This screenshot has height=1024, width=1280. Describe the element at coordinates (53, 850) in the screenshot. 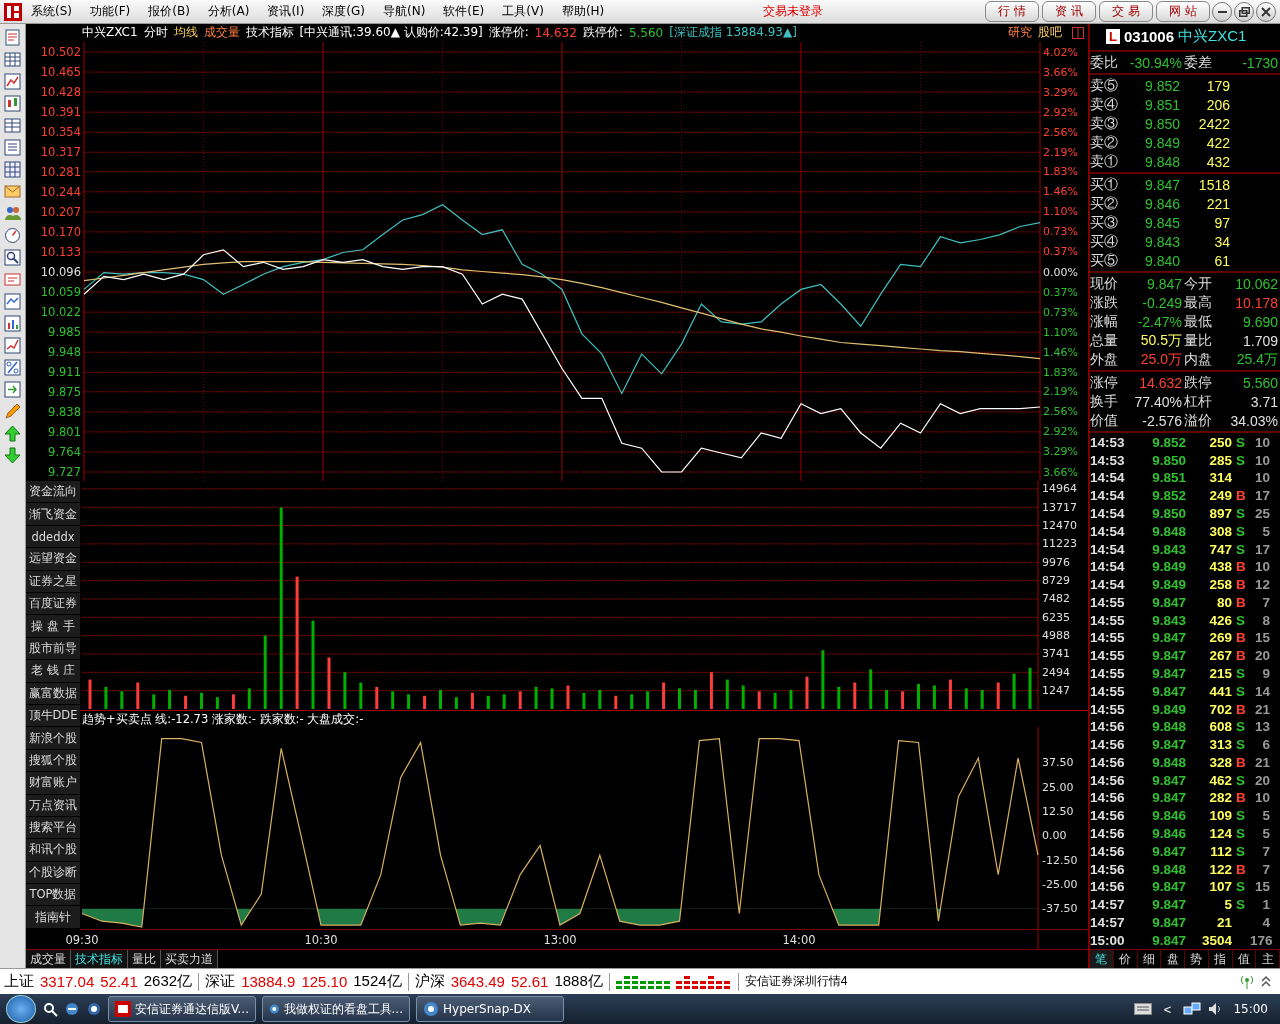

I see `side-link: 和讯个股` at that location.